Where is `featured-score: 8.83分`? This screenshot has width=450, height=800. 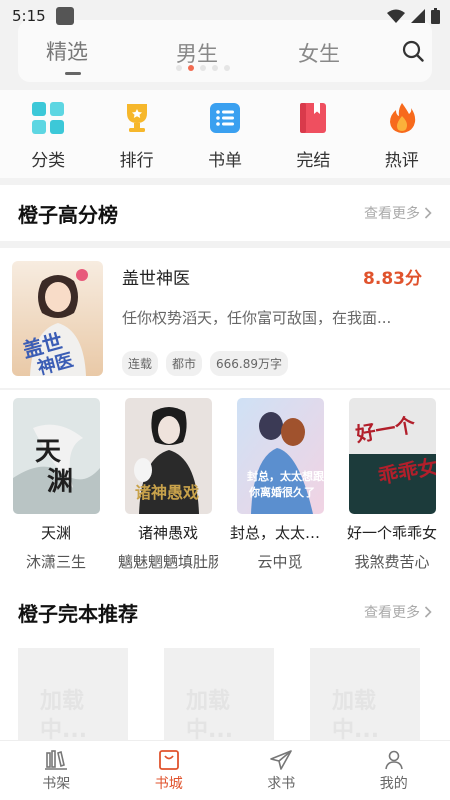
featured-score: 8.83分 is located at coordinates (392, 279).